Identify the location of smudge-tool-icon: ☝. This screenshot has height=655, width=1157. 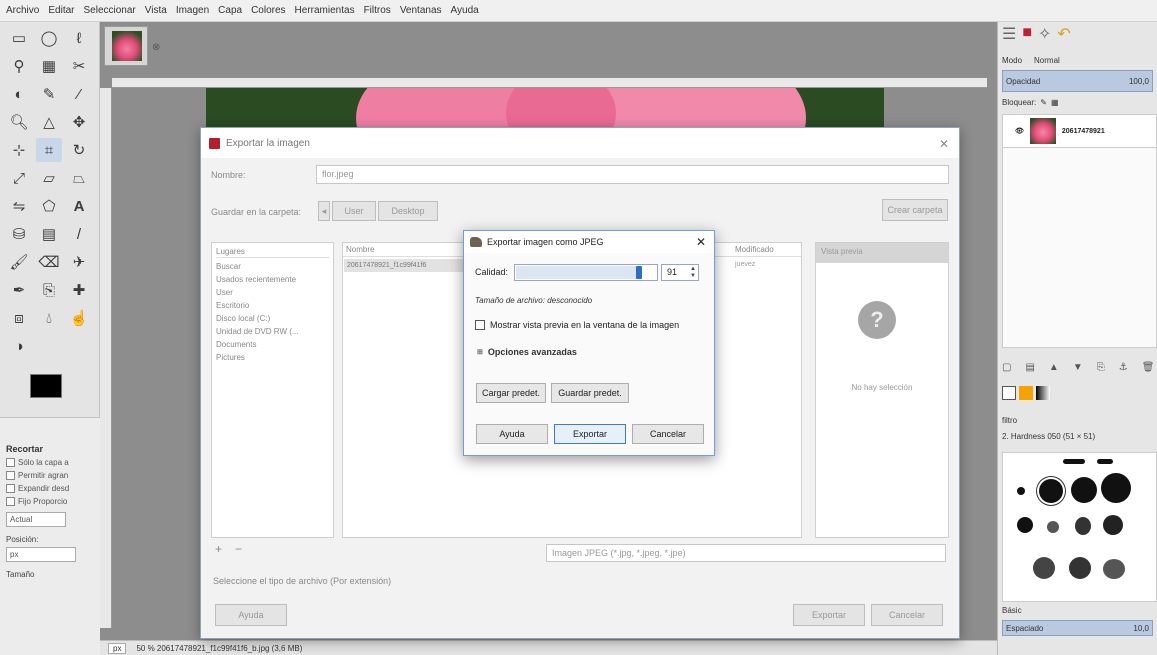
(79, 318).